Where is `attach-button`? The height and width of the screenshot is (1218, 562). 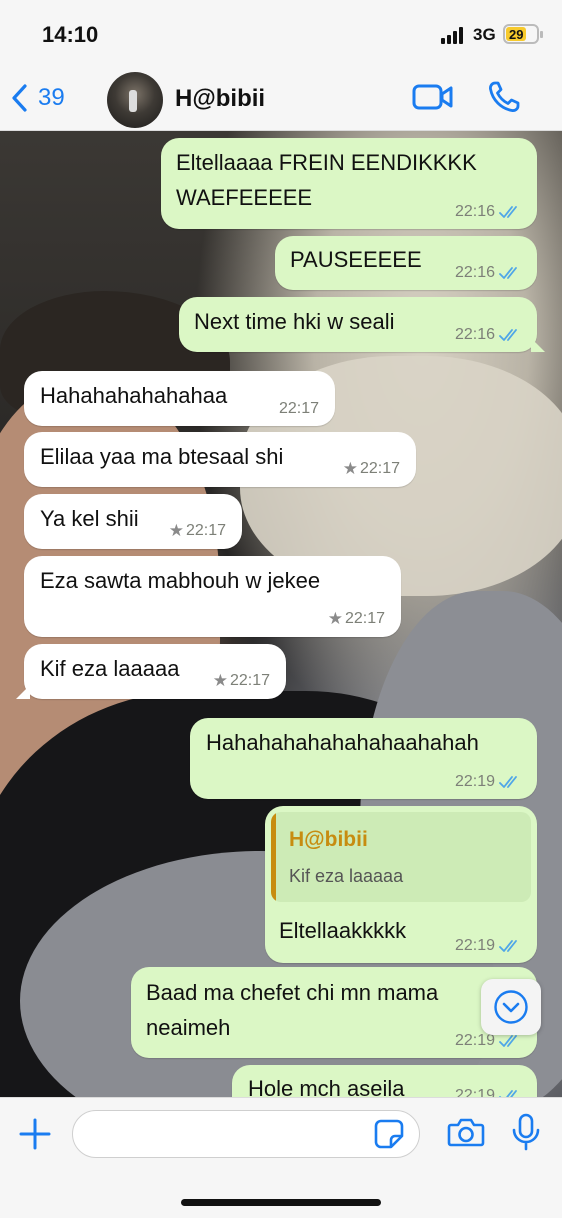
attach-button is located at coordinates (35, 1136).